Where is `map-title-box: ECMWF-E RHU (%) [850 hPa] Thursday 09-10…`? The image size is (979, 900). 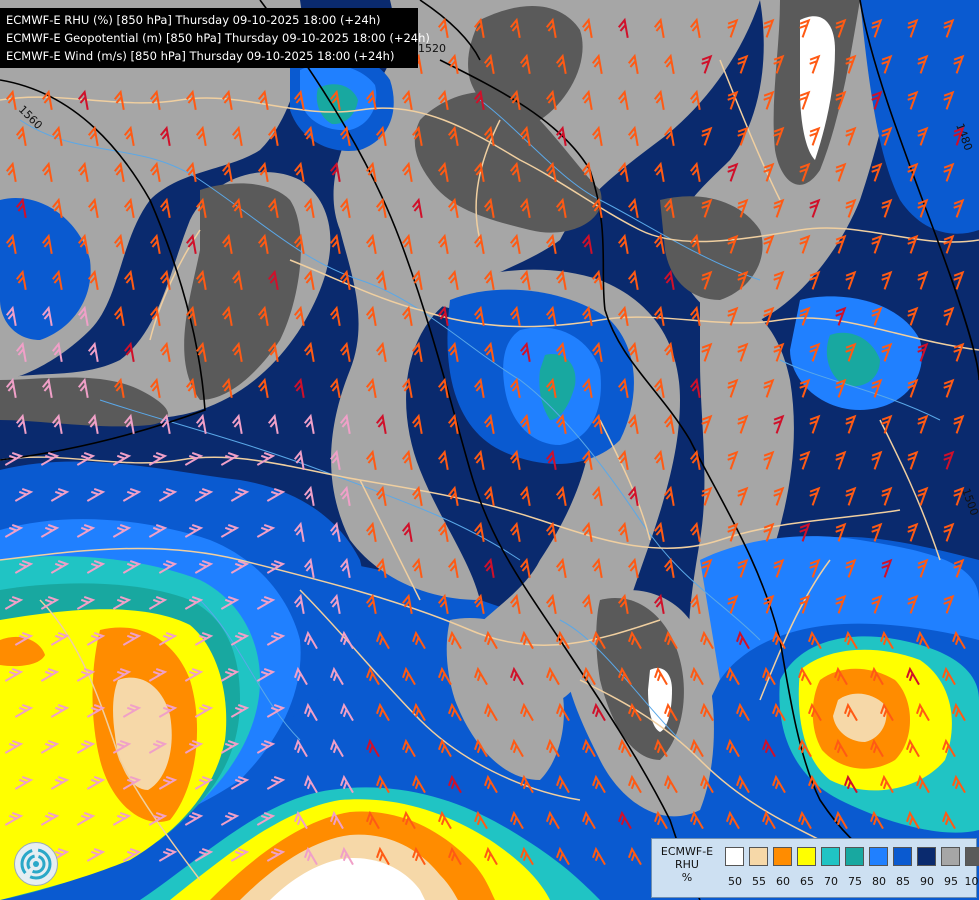
map-title-box: ECMWF-E RHU (%) [850 hPa] Thursday 09-10… is located at coordinates (215, 38).